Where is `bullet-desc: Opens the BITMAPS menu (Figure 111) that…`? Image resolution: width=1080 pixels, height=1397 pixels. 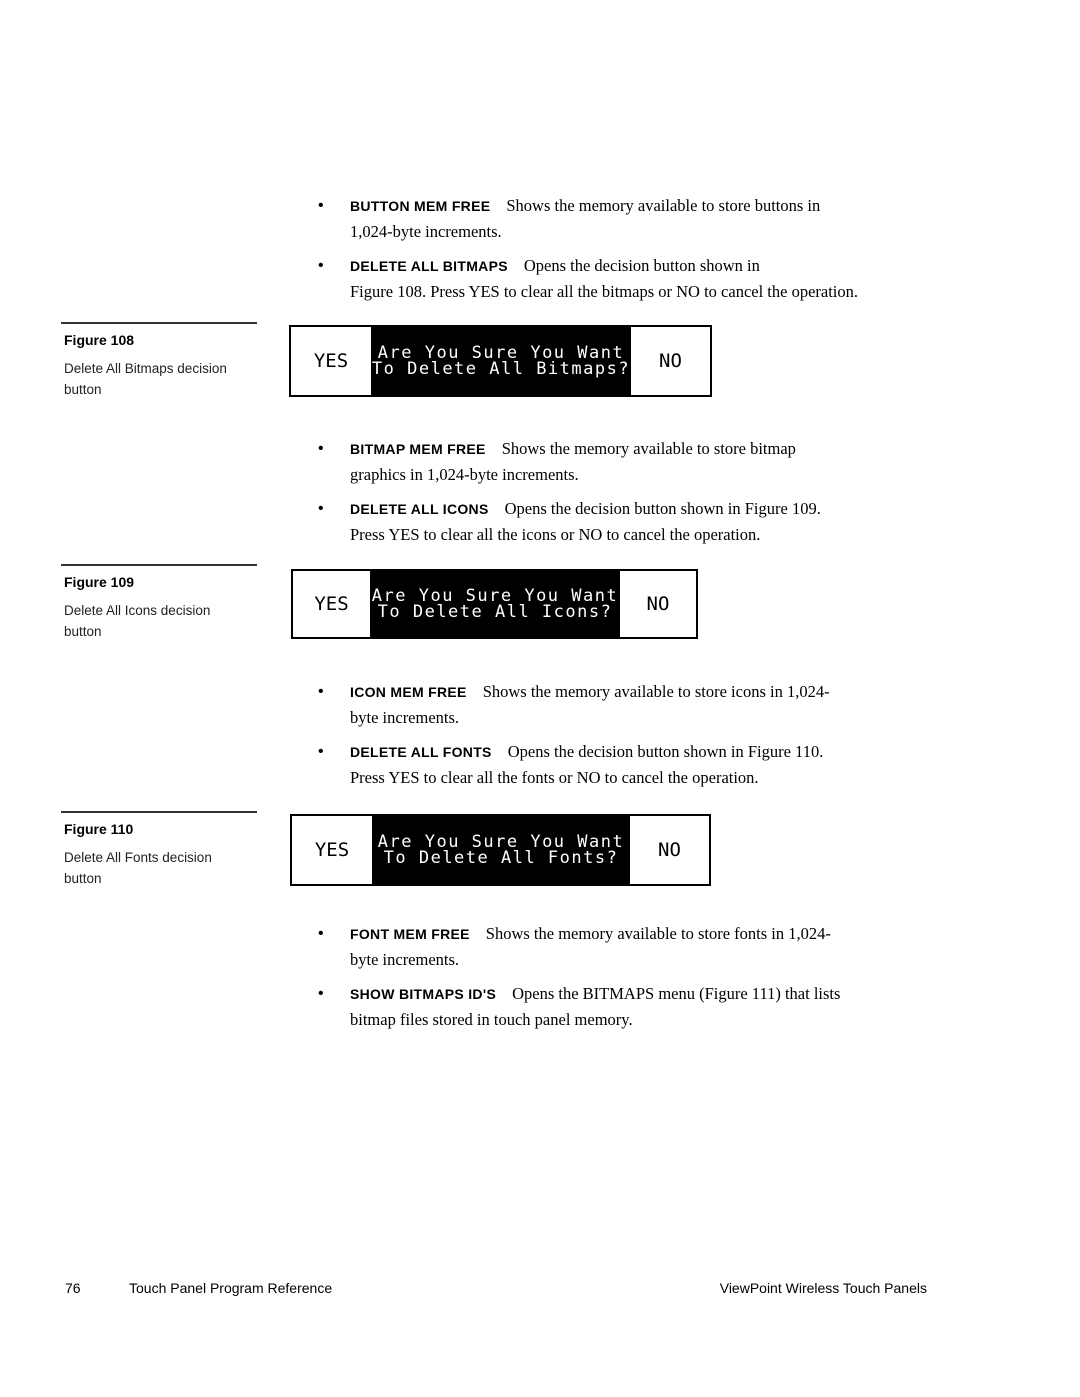 bullet-desc: Opens the BITMAPS menu (Figure 111) that… is located at coordinates (676, 993).